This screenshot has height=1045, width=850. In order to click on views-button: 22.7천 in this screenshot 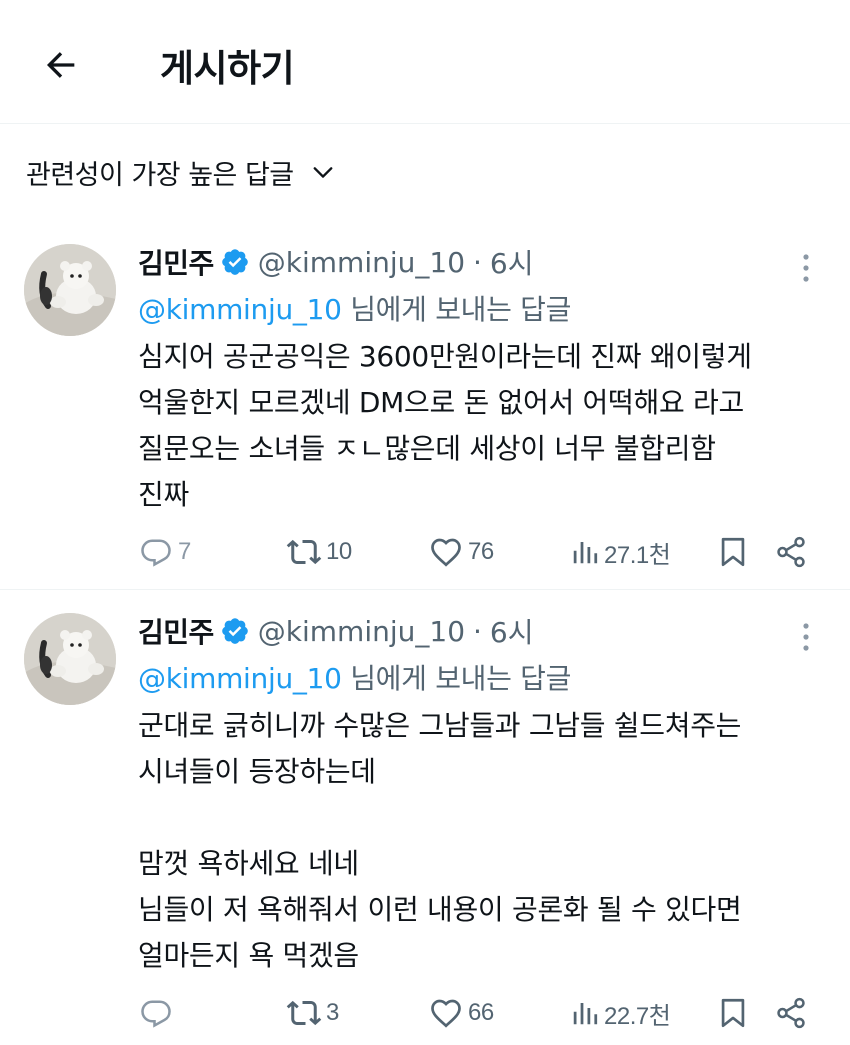, I will do `click(620, 1013)`.